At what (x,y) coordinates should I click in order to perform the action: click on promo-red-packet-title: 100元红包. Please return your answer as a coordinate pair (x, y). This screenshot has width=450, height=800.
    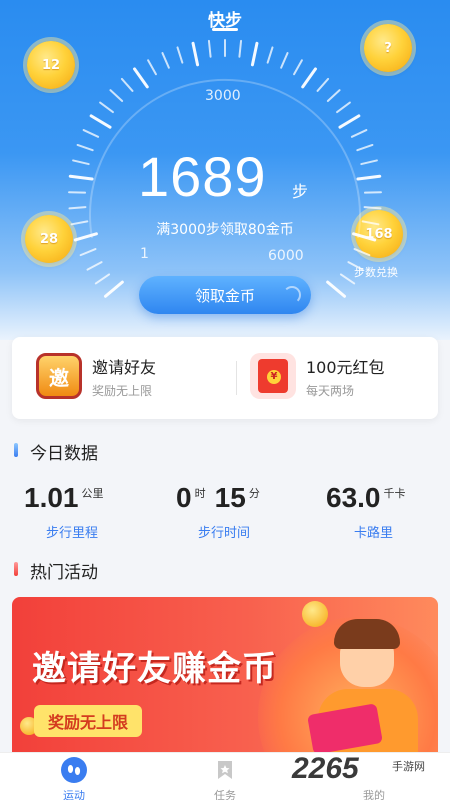
    Looking at the image, I should click on (345, 367).